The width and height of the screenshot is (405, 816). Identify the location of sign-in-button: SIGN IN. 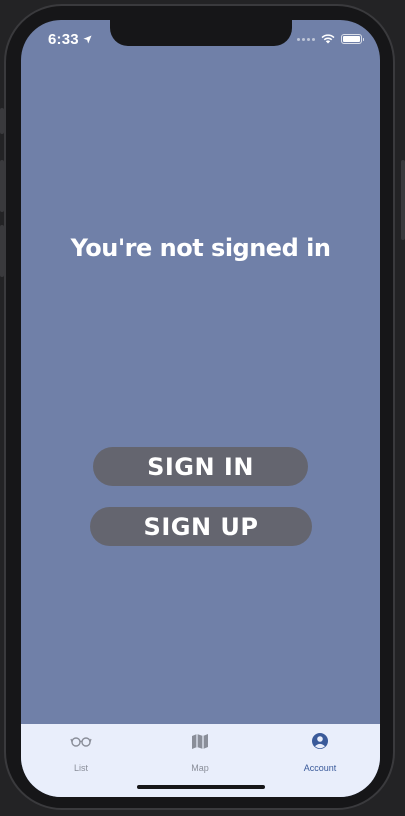
(200, 466).